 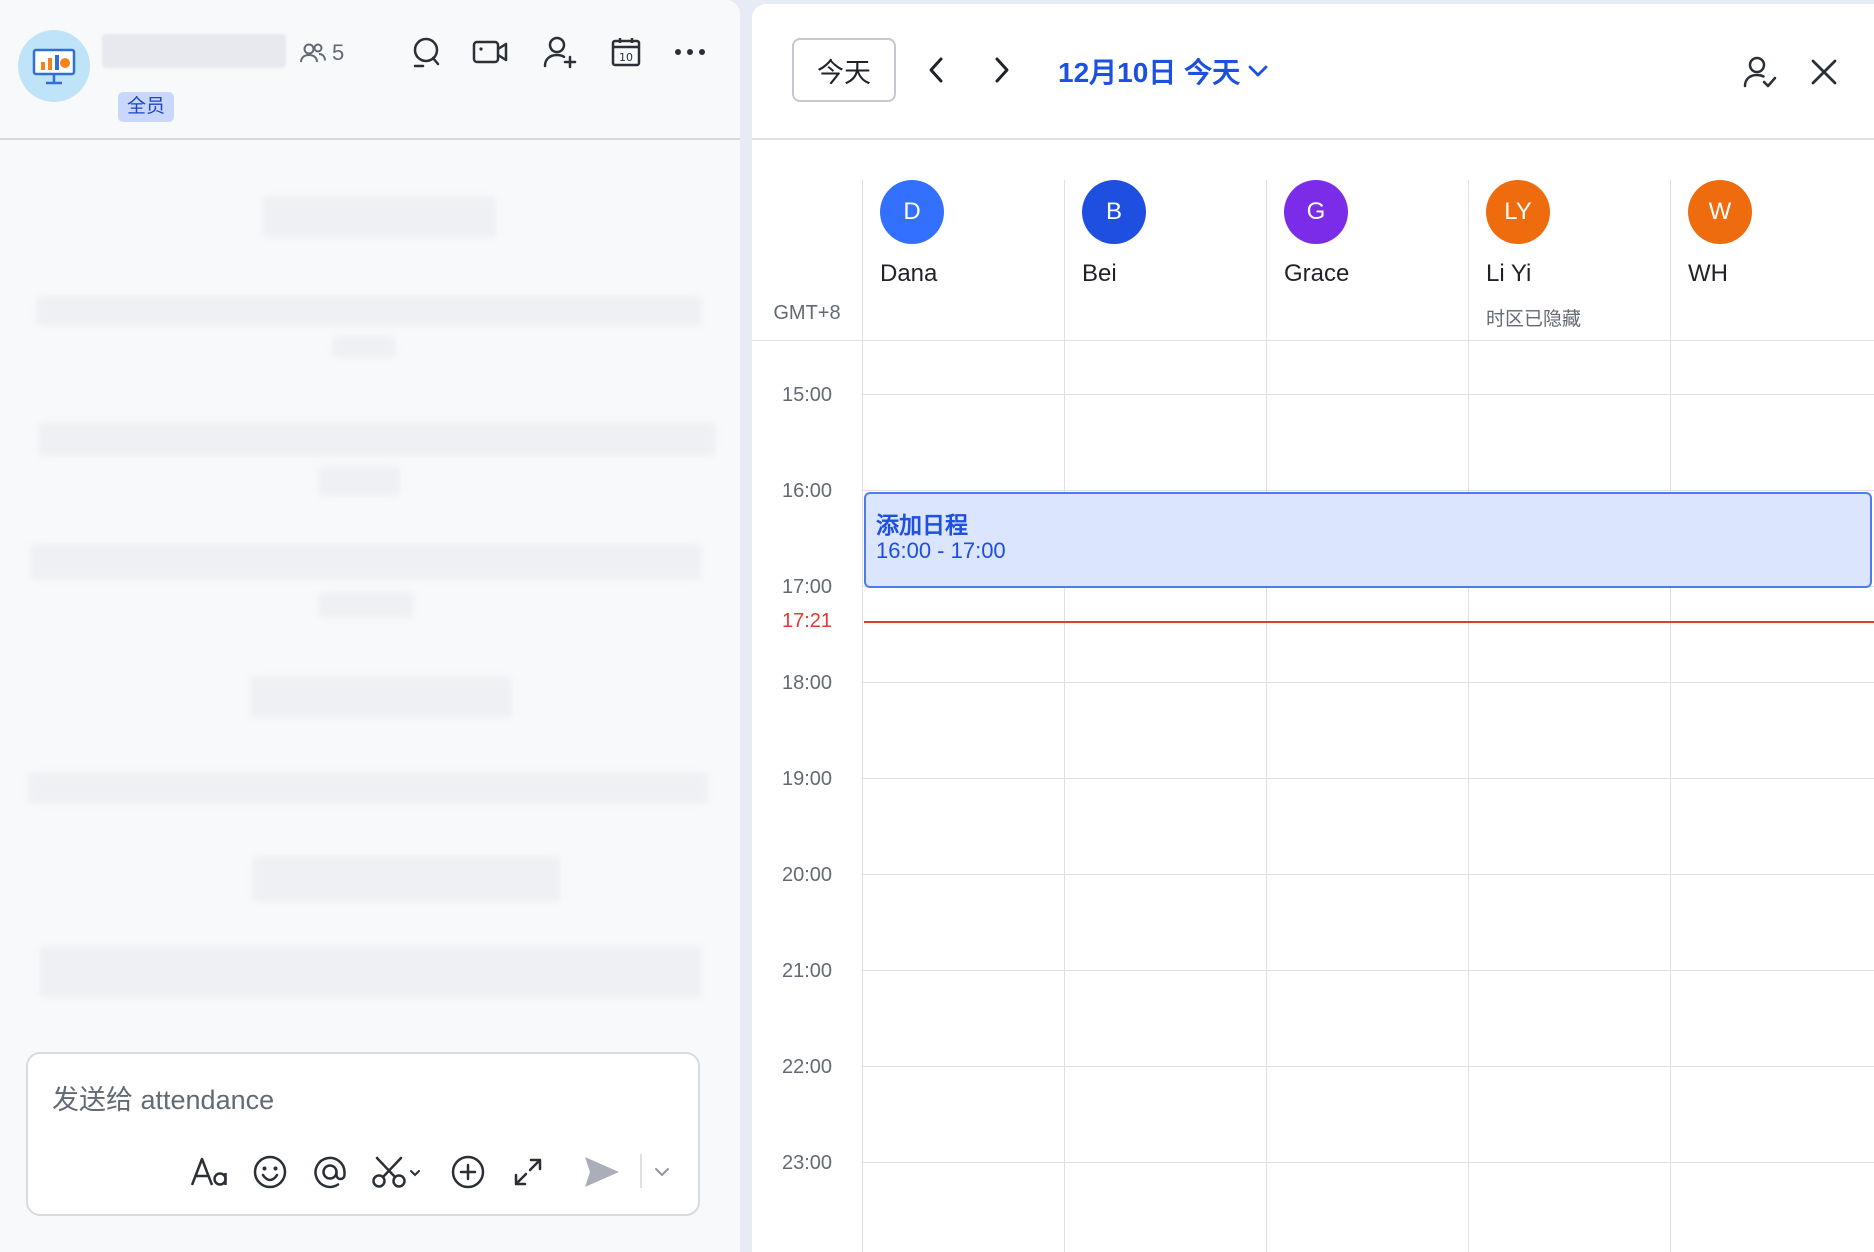 What do you see at coordinates (807, 621) in the screenshot?
I see `current-time-label: 17:21` at bounding box center [807, 621].